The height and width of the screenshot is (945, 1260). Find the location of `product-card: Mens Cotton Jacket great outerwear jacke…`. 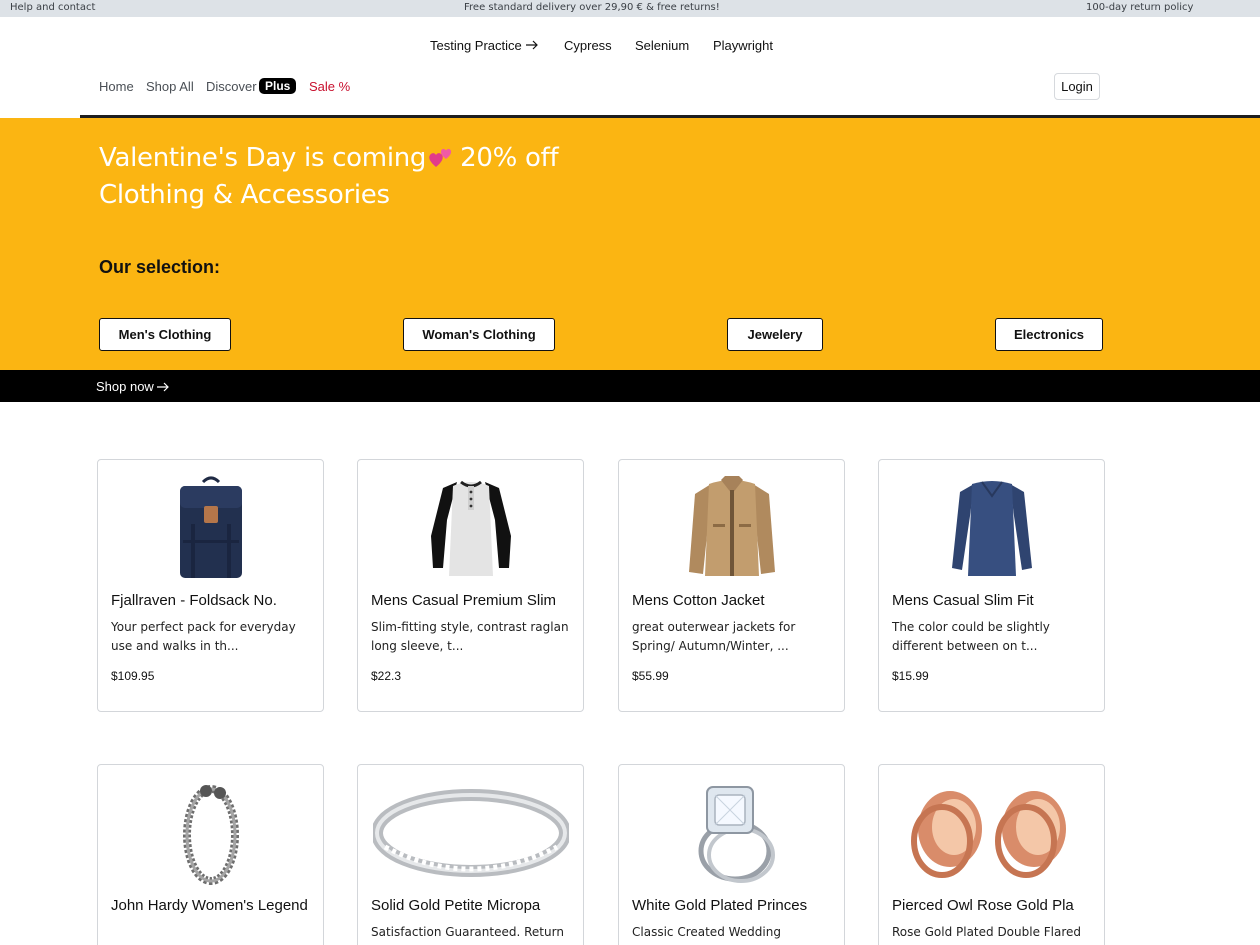

product-card: Mens Cotton Jacket great outerwear jacke… is located at coordinates (731, 585).